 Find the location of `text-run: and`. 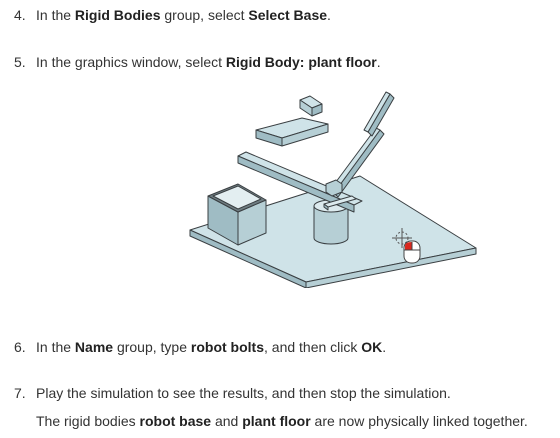

text-run: and is located at coordinates (227, 421).